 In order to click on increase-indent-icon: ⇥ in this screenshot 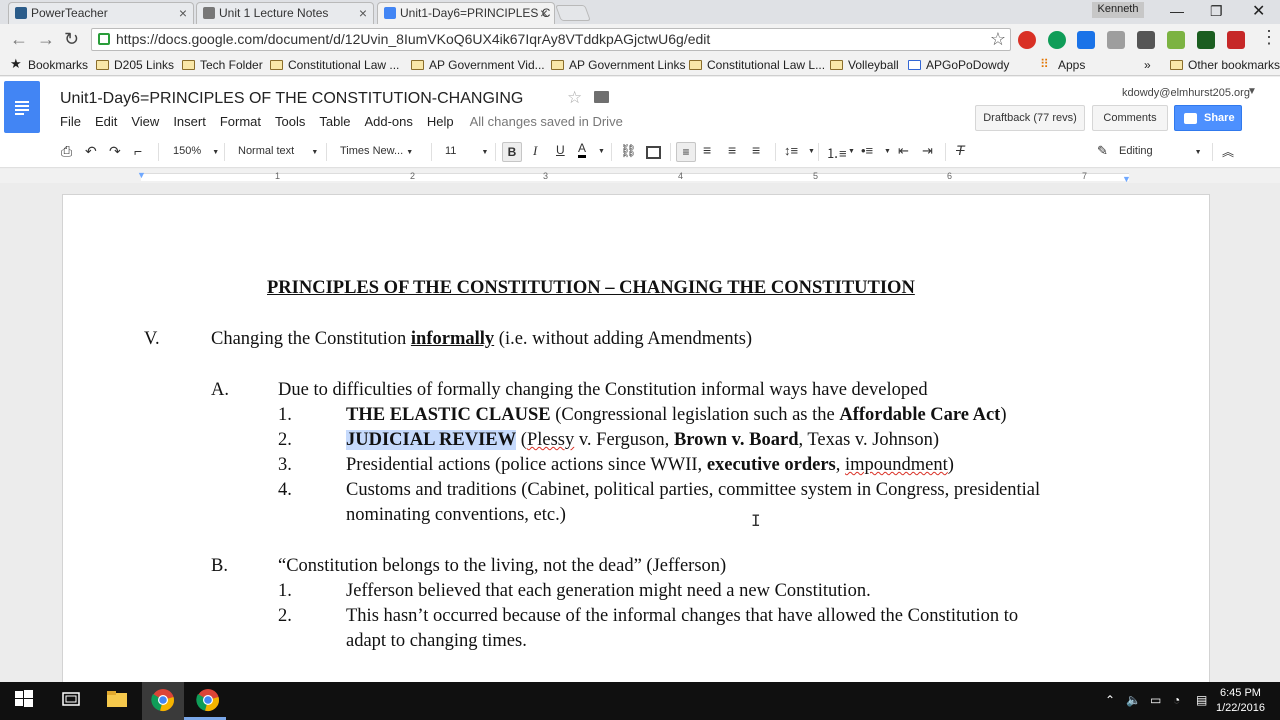, I will do `click(927, 151)`.